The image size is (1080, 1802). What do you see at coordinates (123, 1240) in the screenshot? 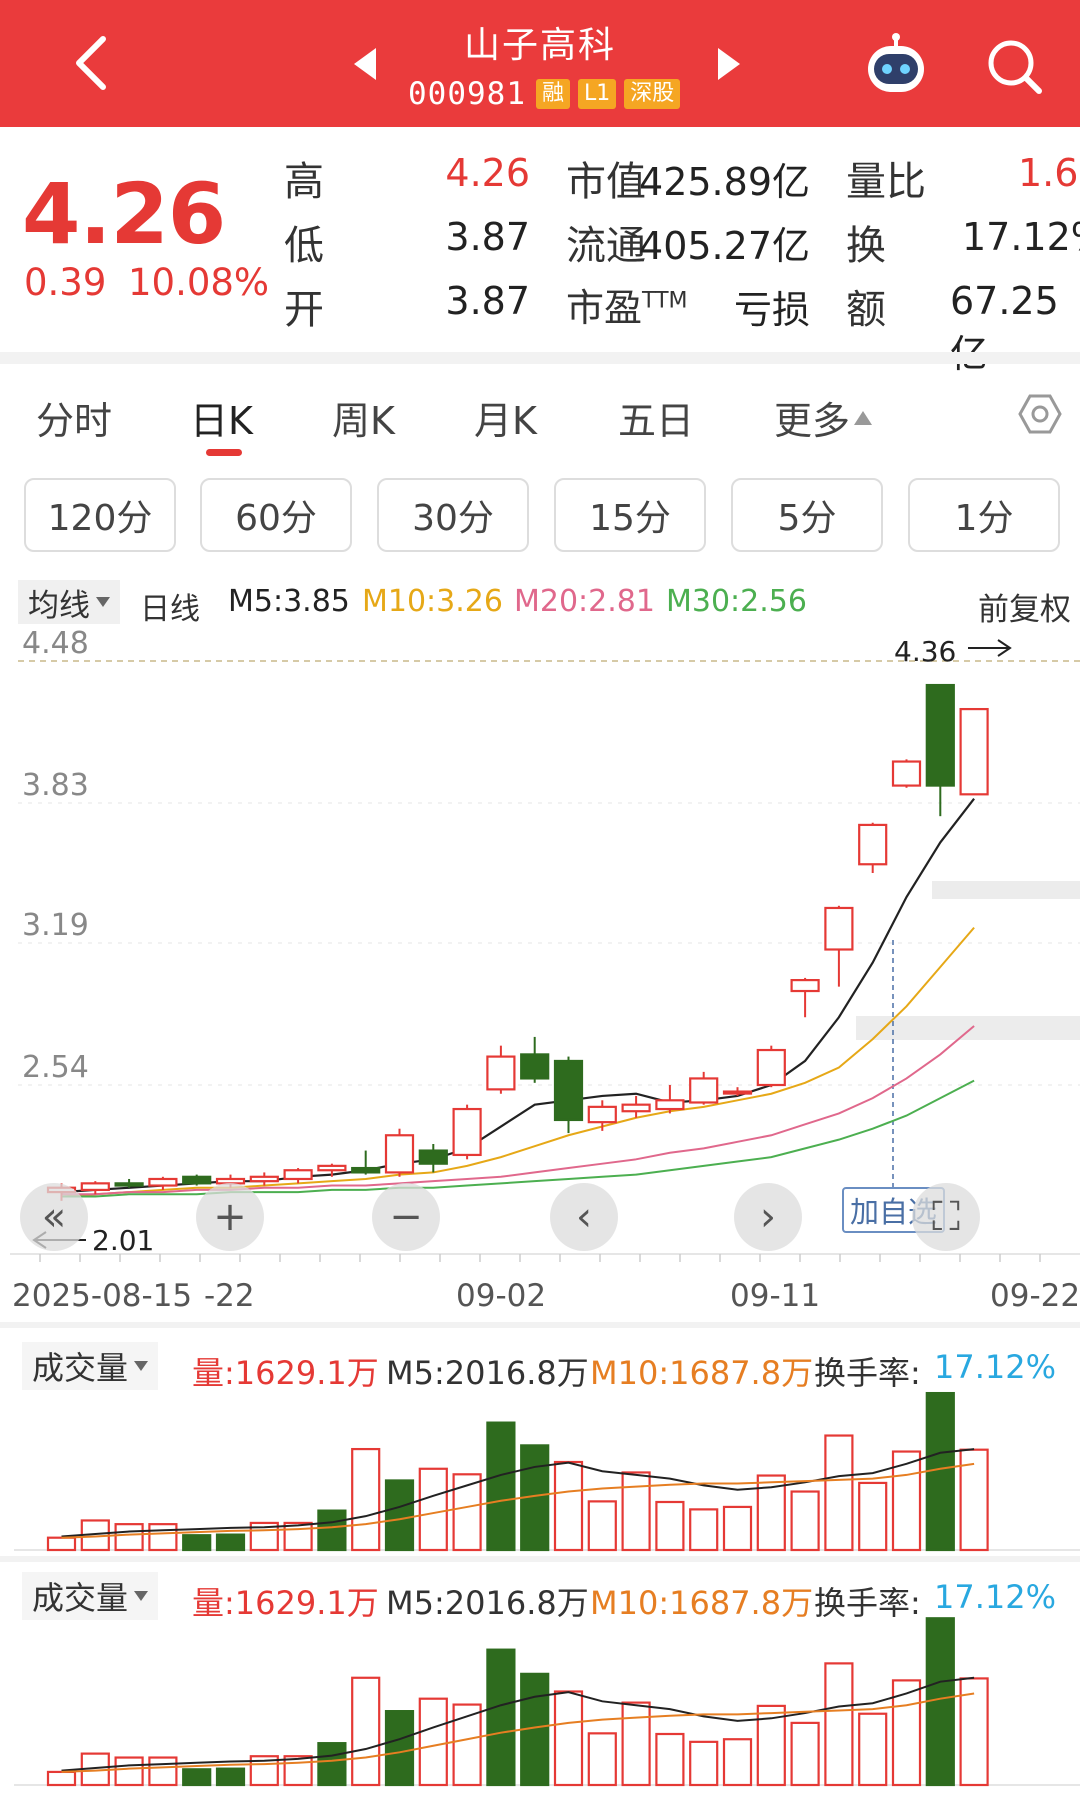
I see `low-price-annotation: 2.01` at bounding box center [123, 1240].